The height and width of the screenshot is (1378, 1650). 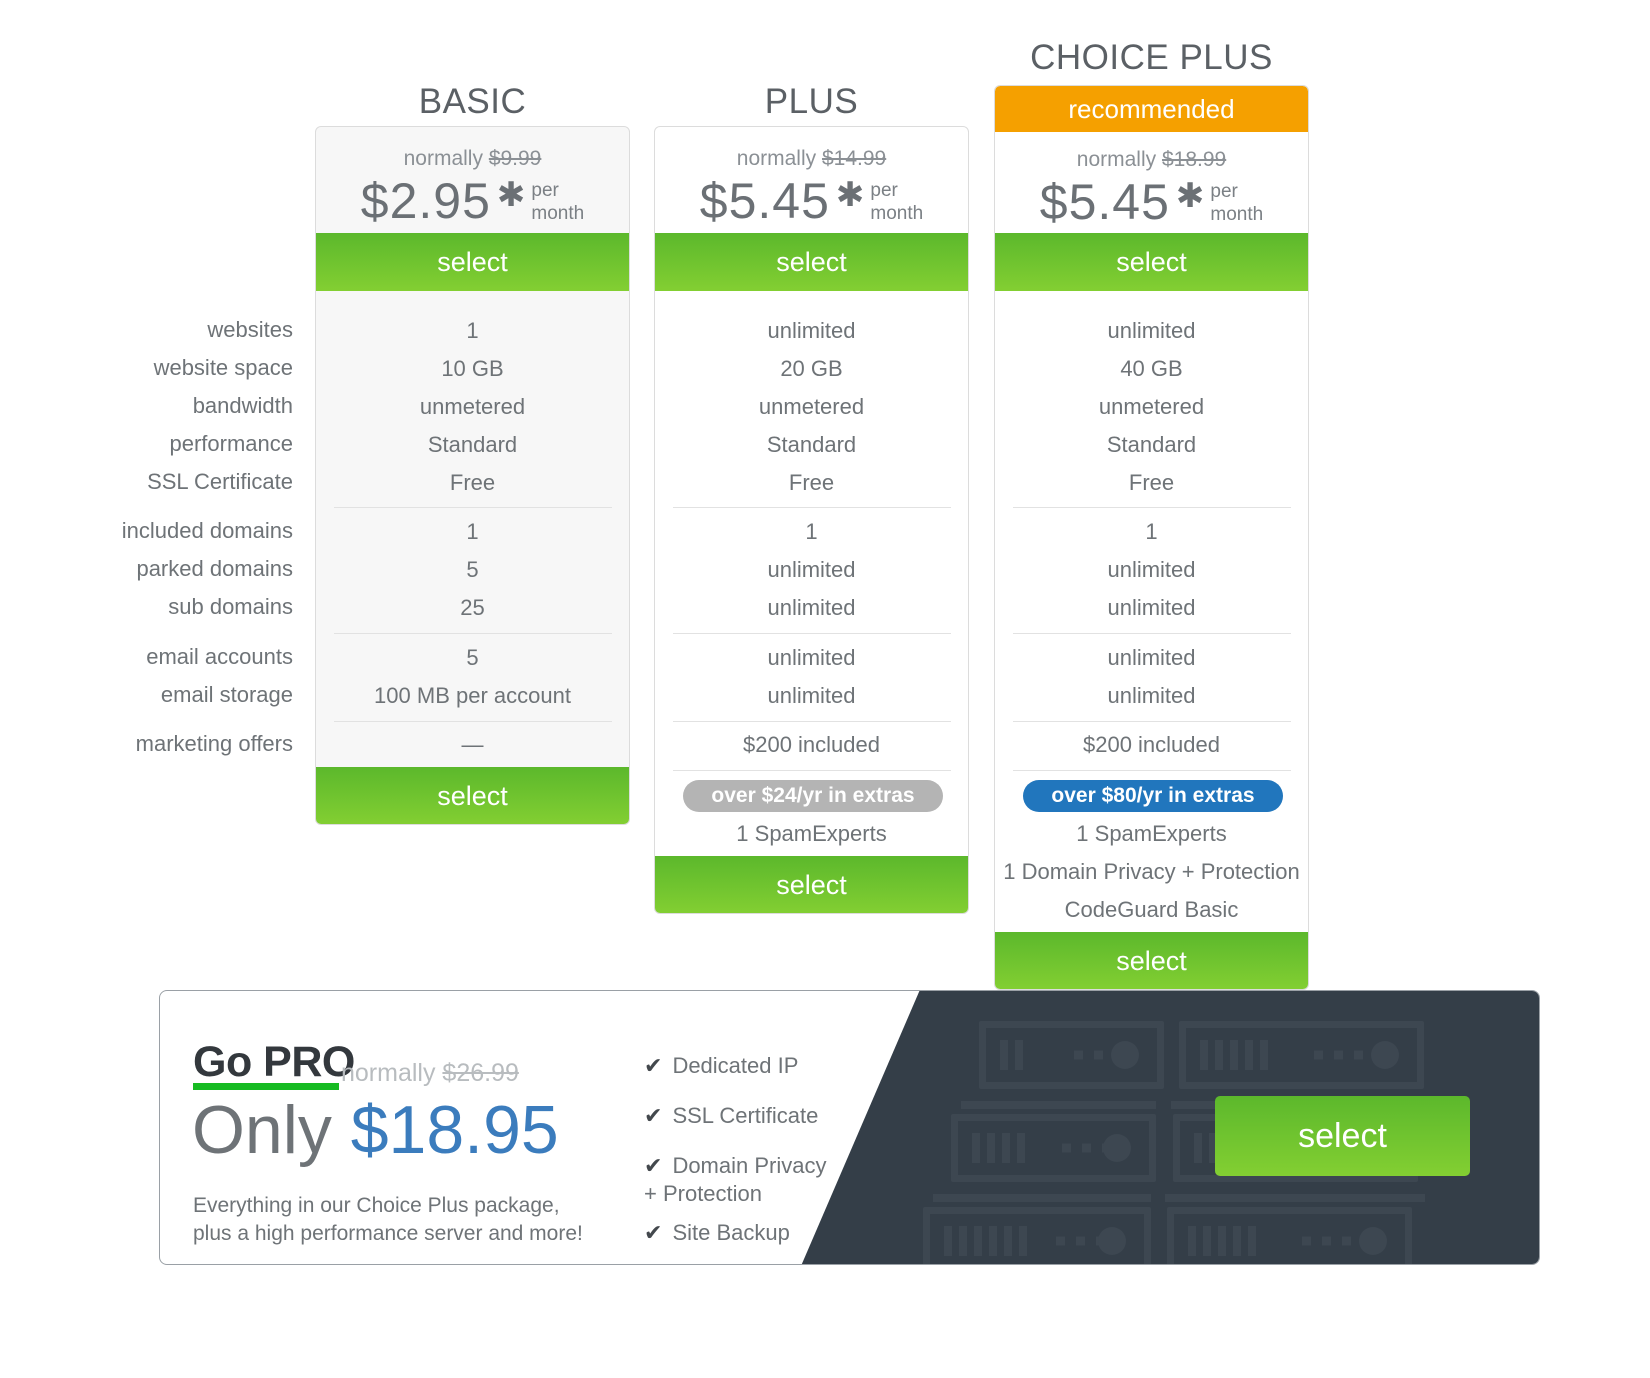 I want to click on price-block-plus: normally $14.99 $5.45 ✱ per month, so click(x=811, y=187).